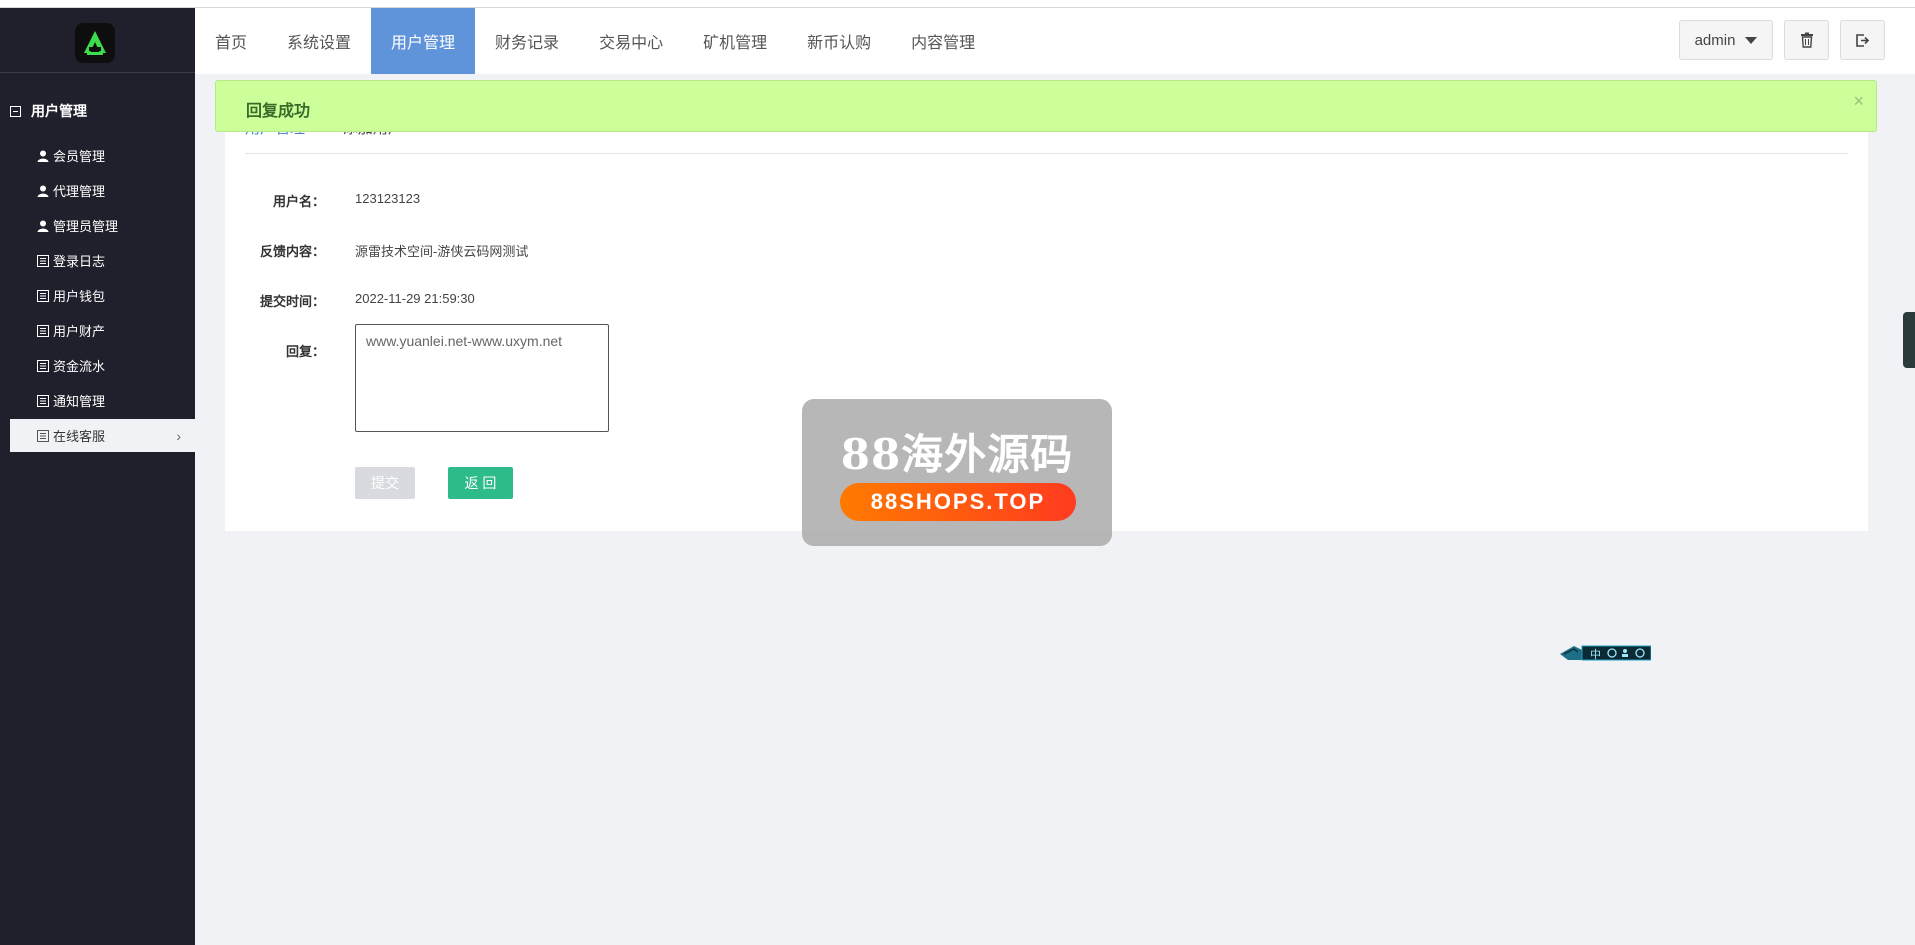 Image resolution: width=1915 pixels, height=945 pixels. I want to click on sidebar-item-members: 会员管理, so click(102, 155).